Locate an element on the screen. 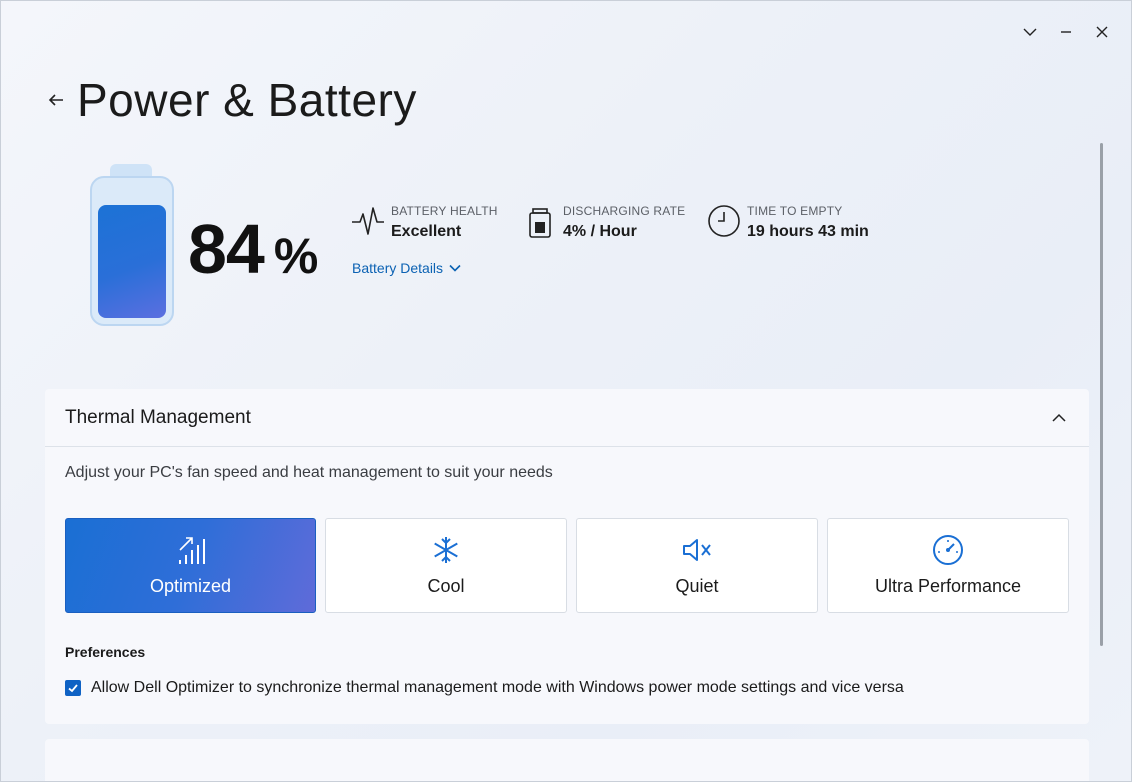 This screenshot has width=1132, height=782. thermal-management-header: Thermal Management is located at coordinates (567, 418).